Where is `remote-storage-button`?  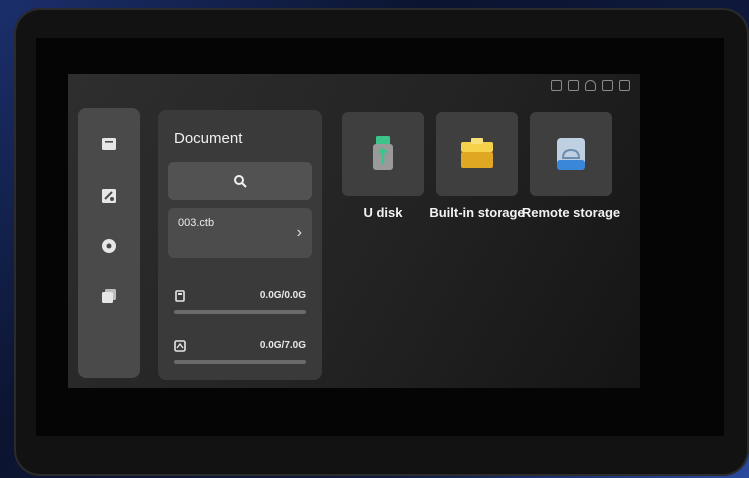
remote-storage-button is located at coordinates (571, 154).